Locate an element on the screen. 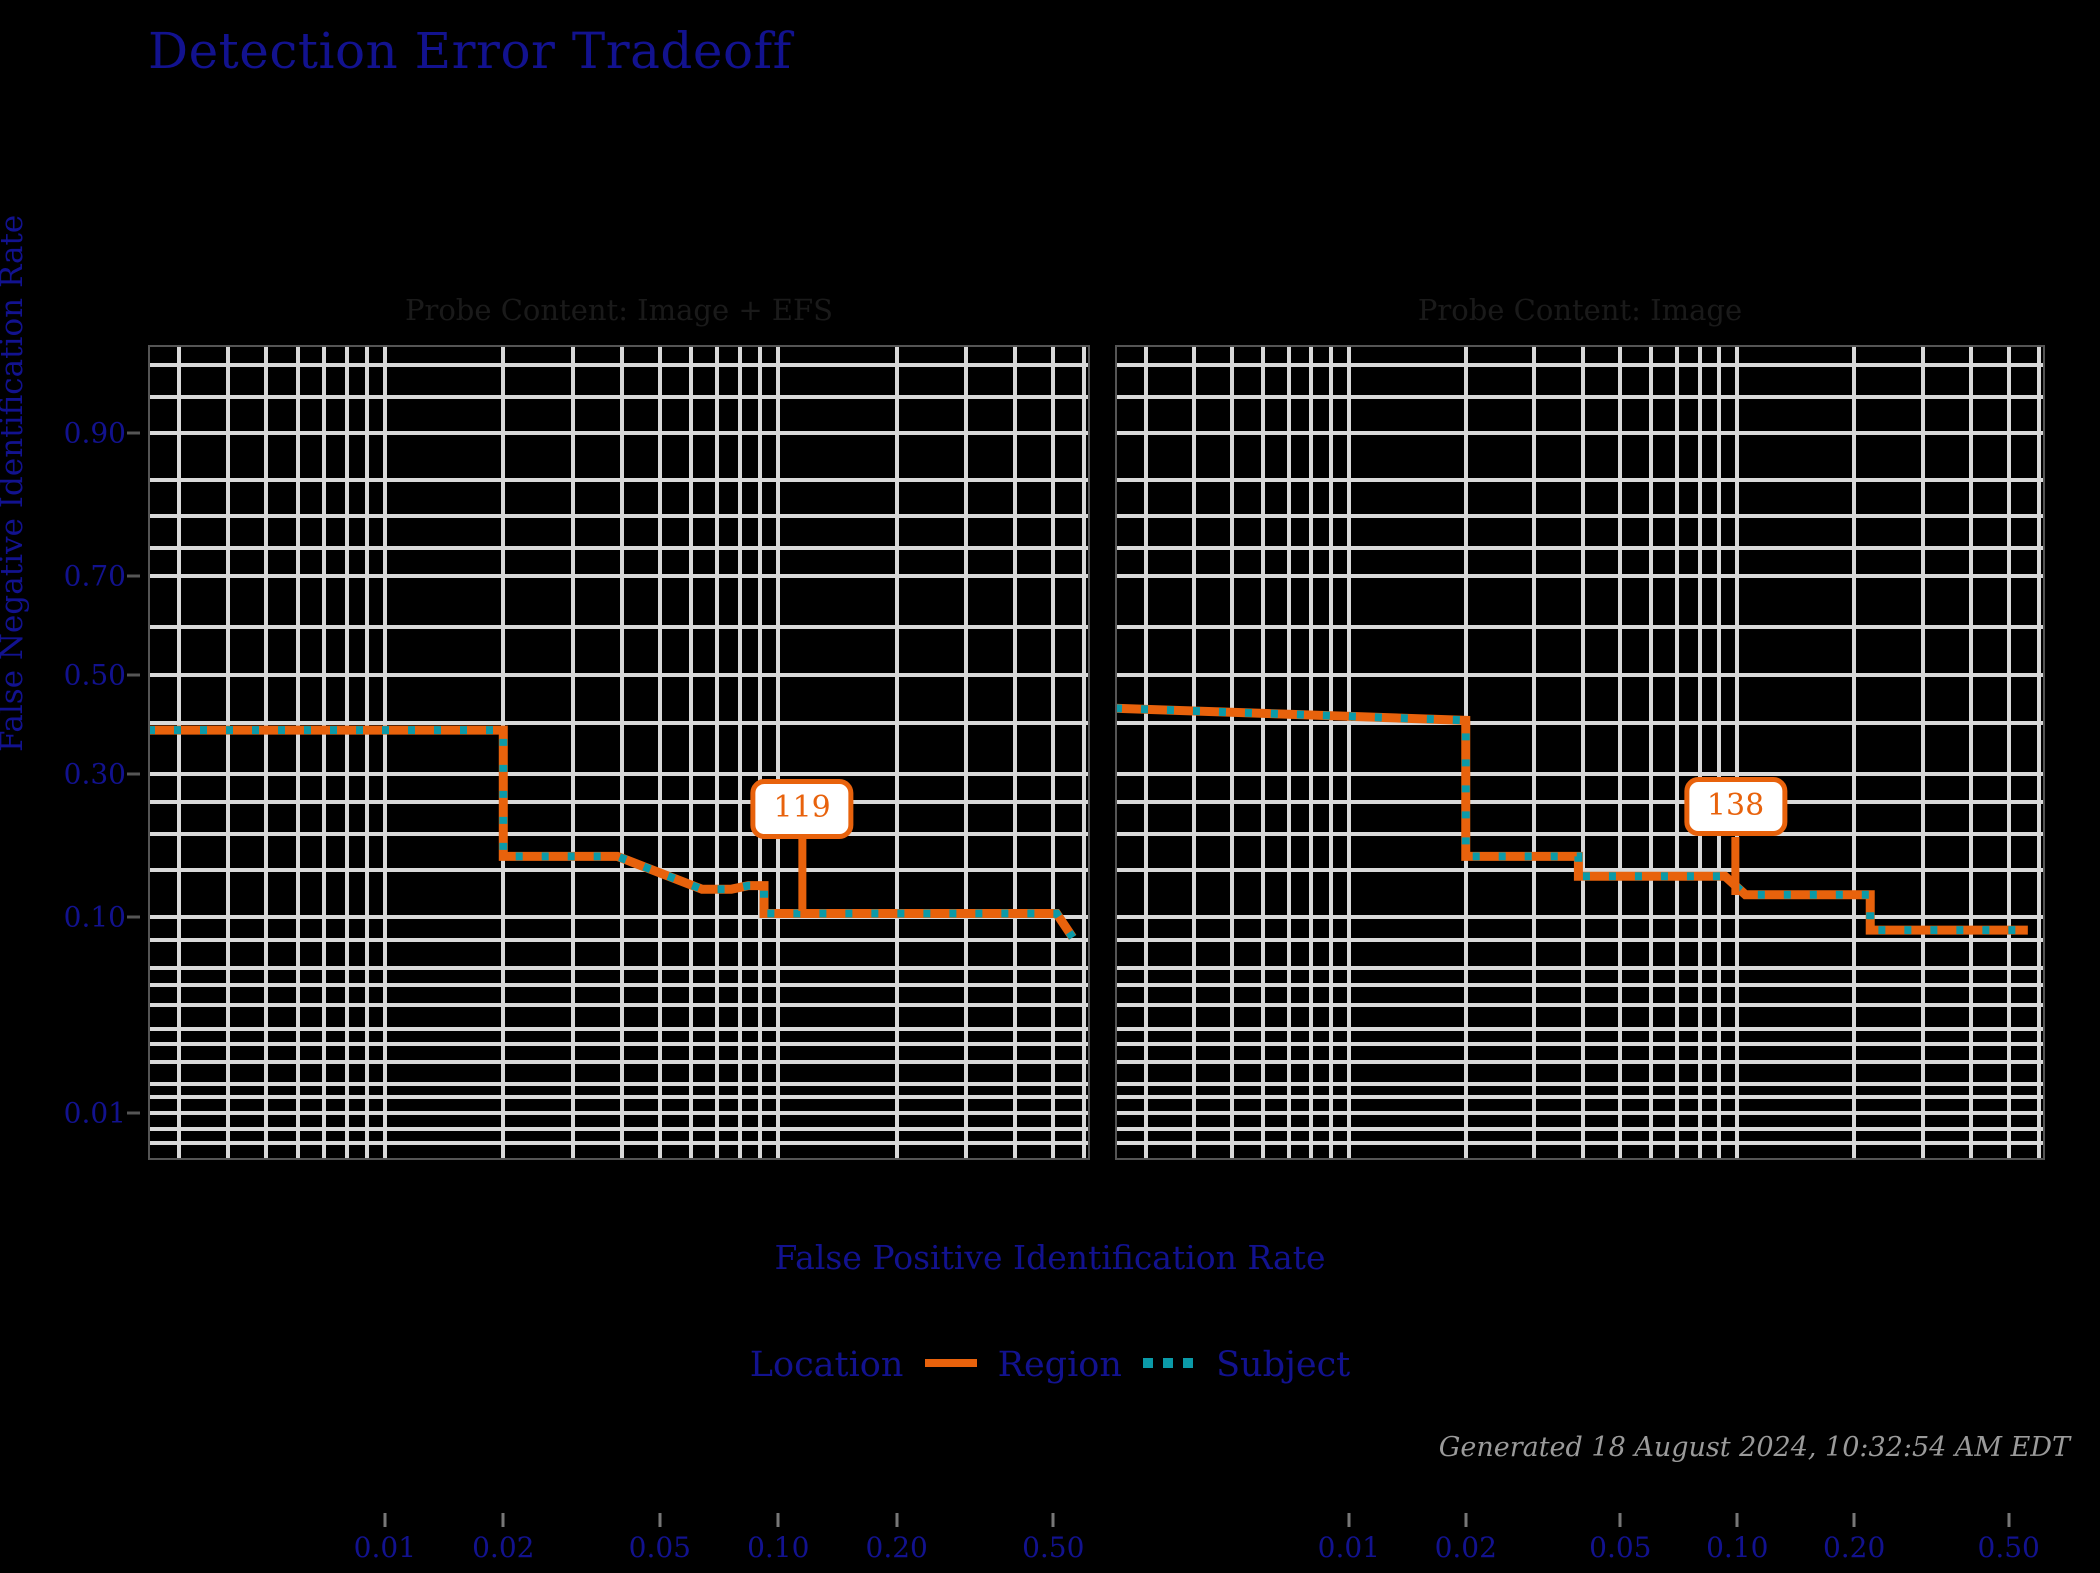 This screenshot has height=1573, width=2100. legend: Location Region Subject is located at coordinates (1050, 1365).